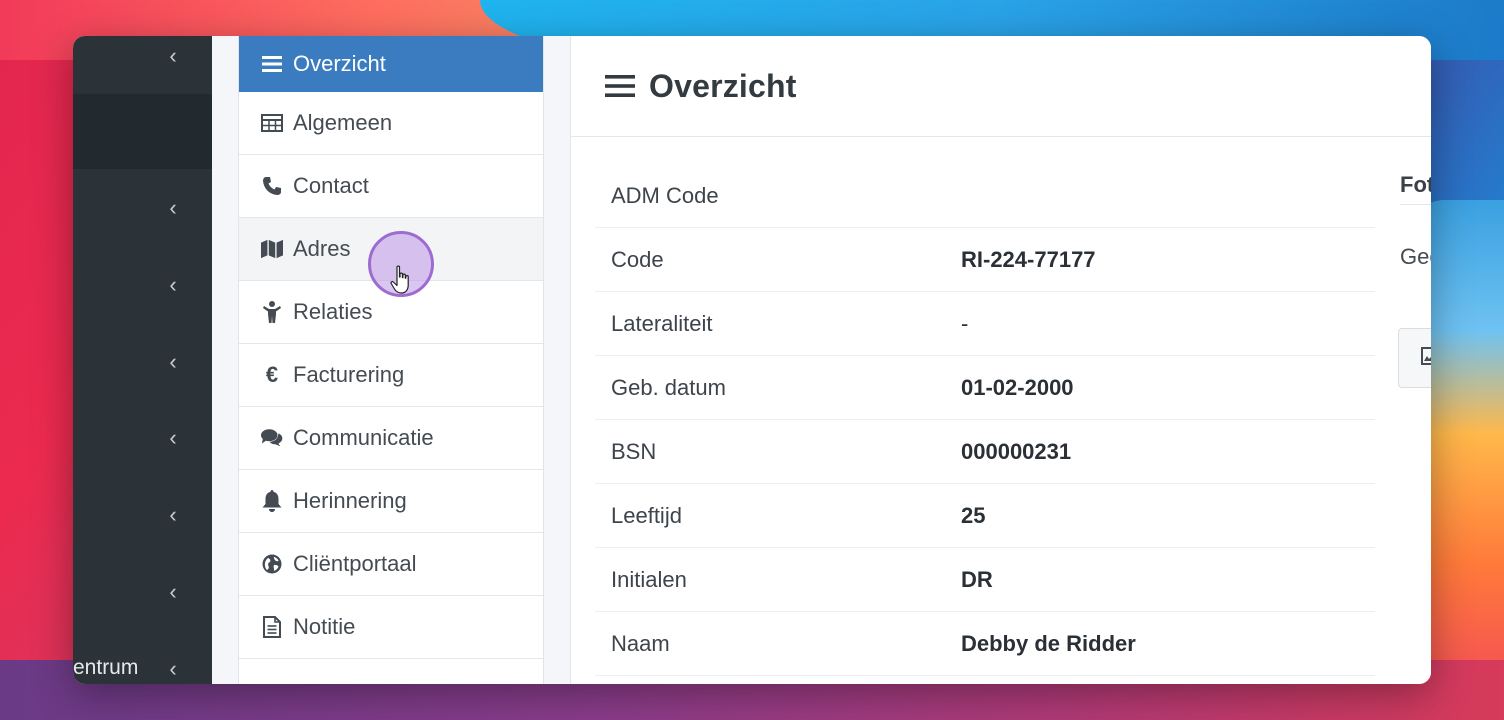 The image size is (1504, 720). Describe the element at coordinates (272, 501) in the screenshot. I see `bell-icon` at that location.